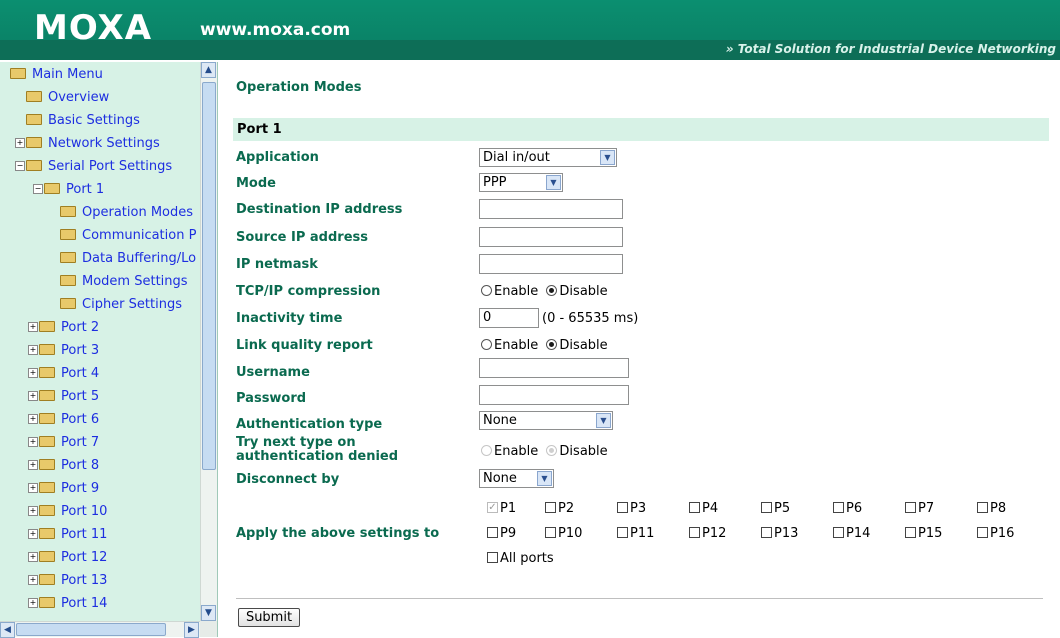 The height and width of the screenshot is (638, 1060). Describe the element at coordinates (63, 489) in the screenshot. I see `sidebar-item-port-9: + Port 9` at that location.